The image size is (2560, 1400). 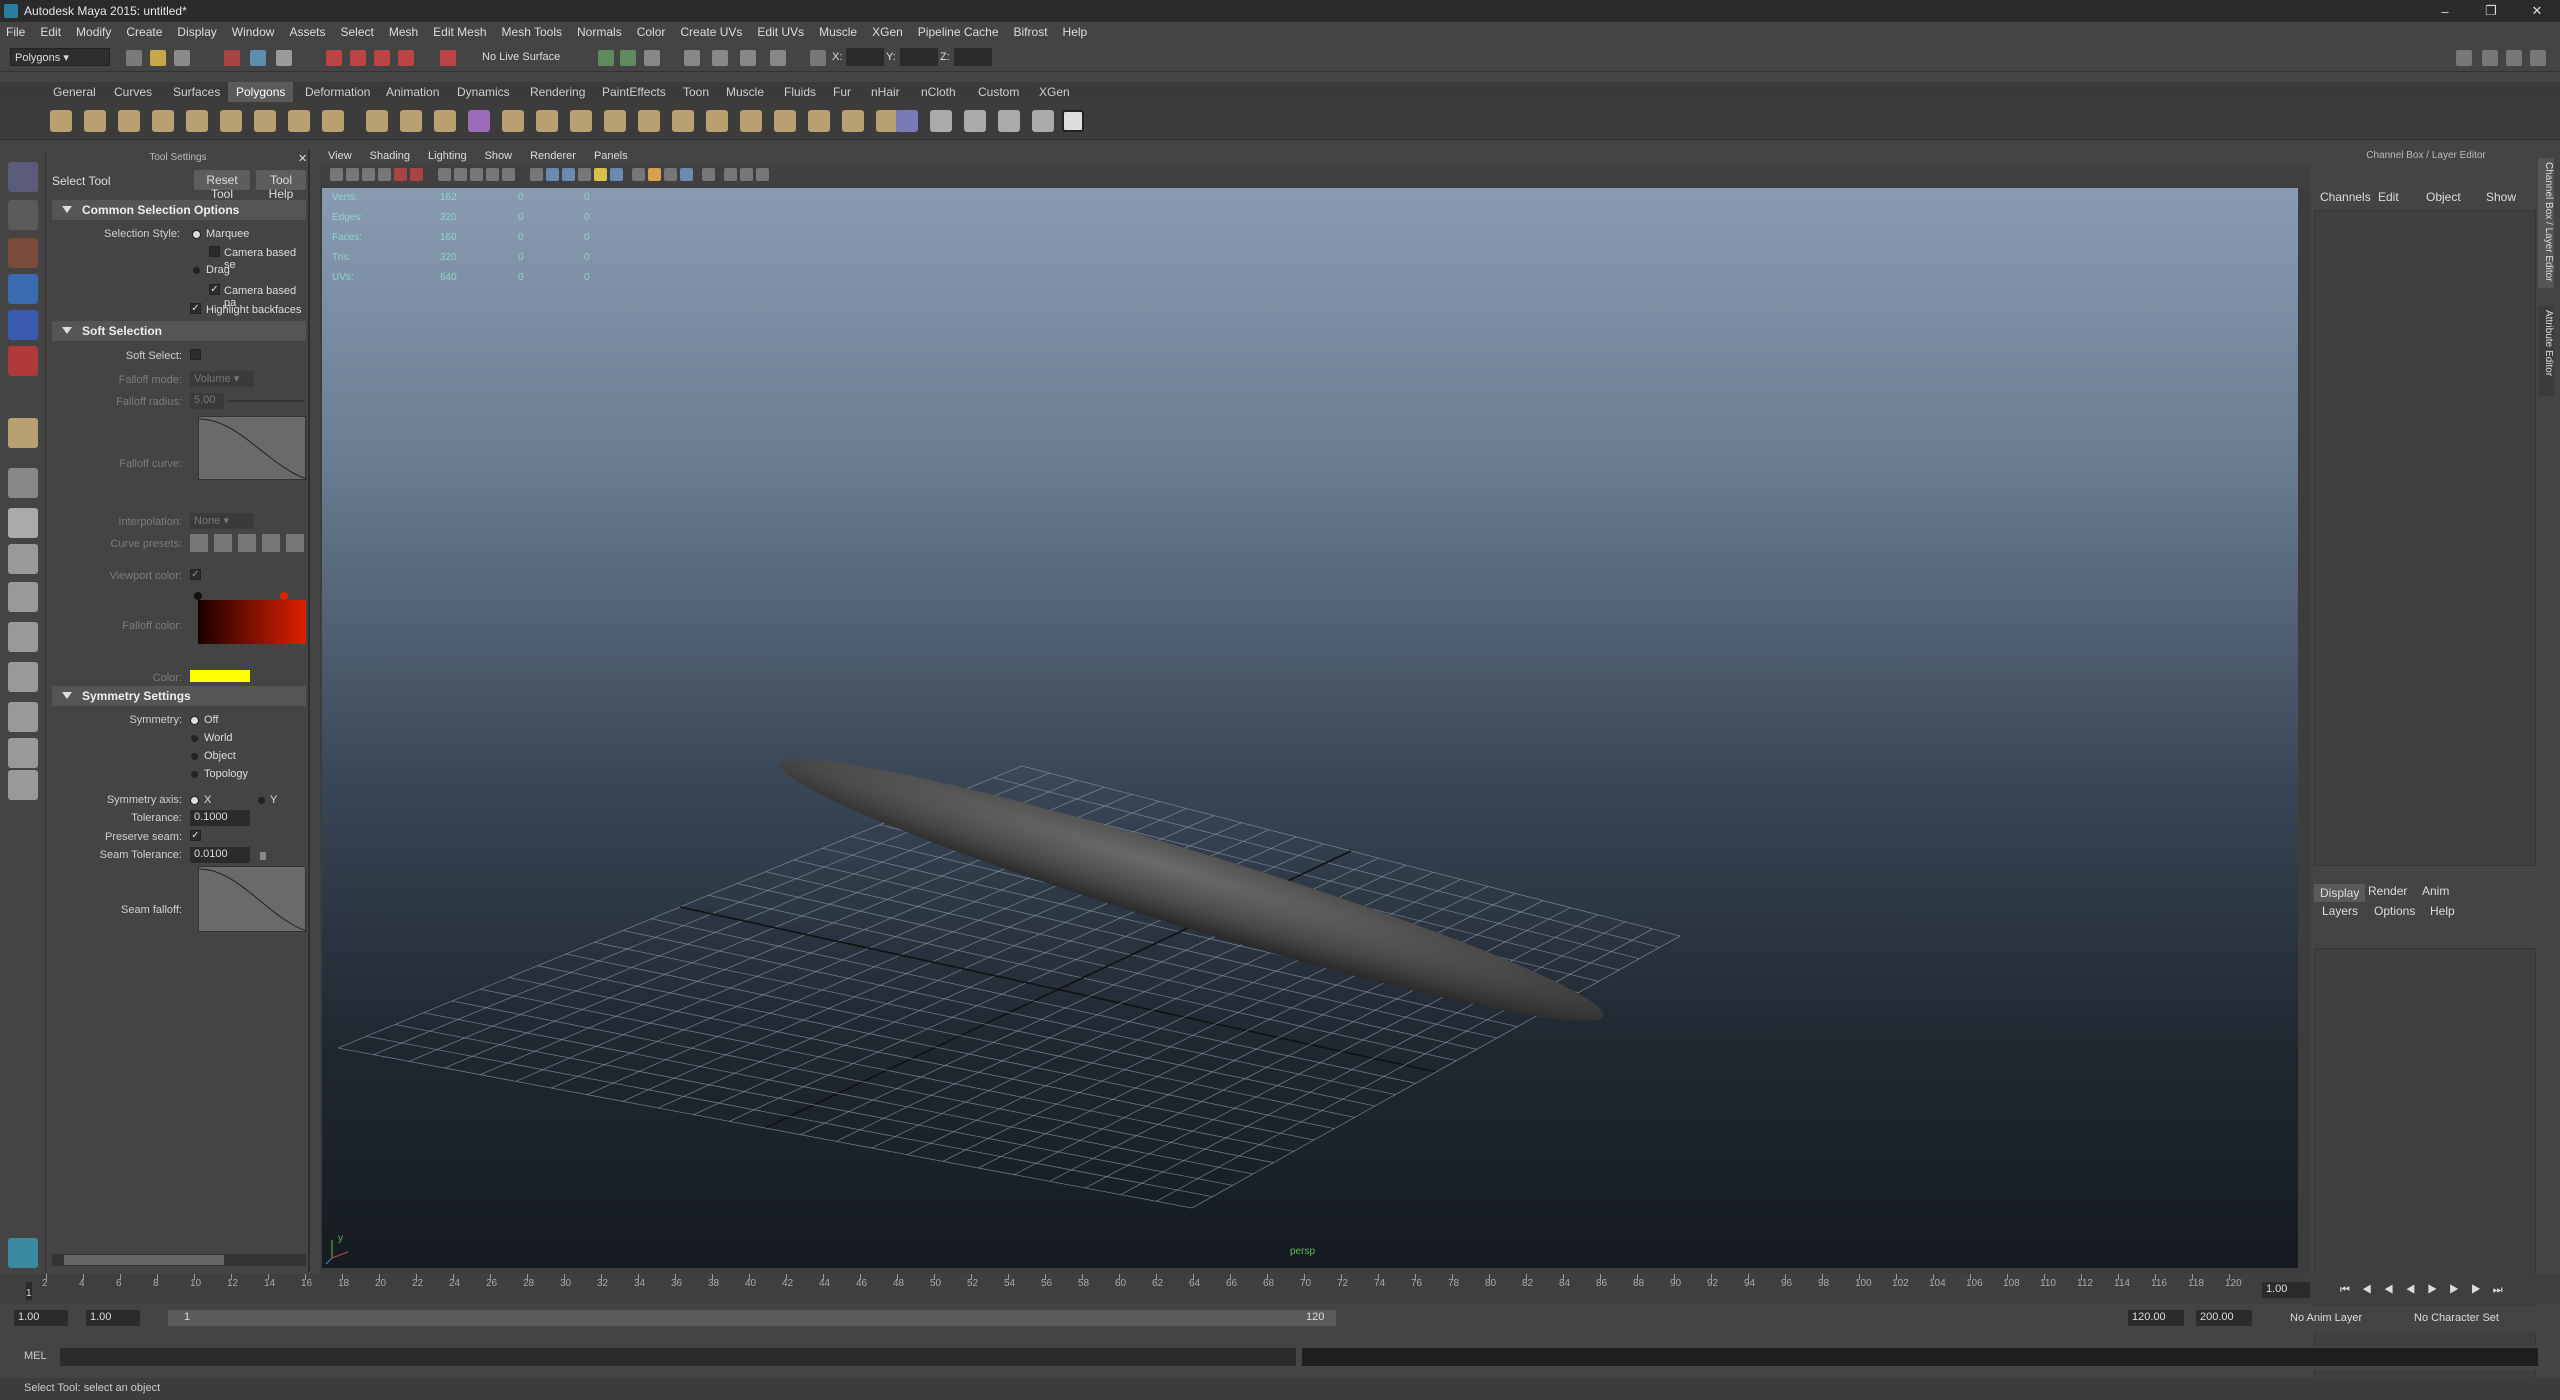 What do you see at coordinates (2427, 1290) in the screenshot?
I see `playback-controls: ⏮◀◀◀▶▶▶⏭` at bounding box center [2427, 1290].